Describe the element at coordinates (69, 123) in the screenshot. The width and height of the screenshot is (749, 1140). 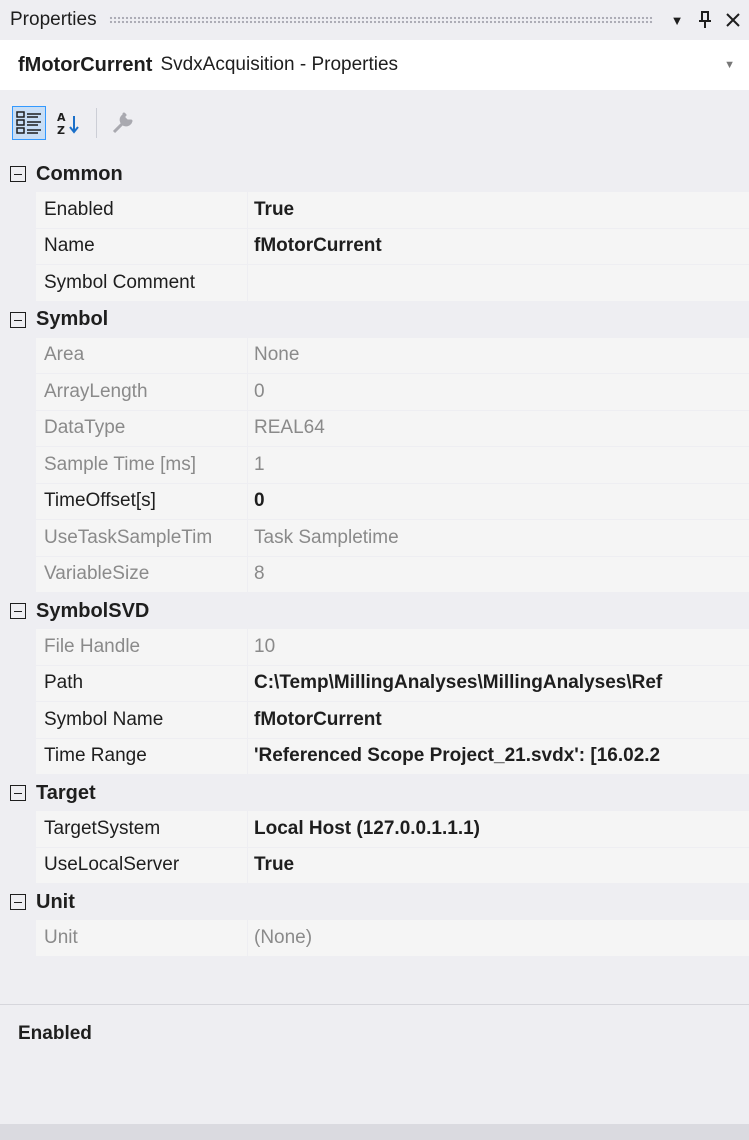
I see `alphabetical-sort-icon: A Z` at that location.